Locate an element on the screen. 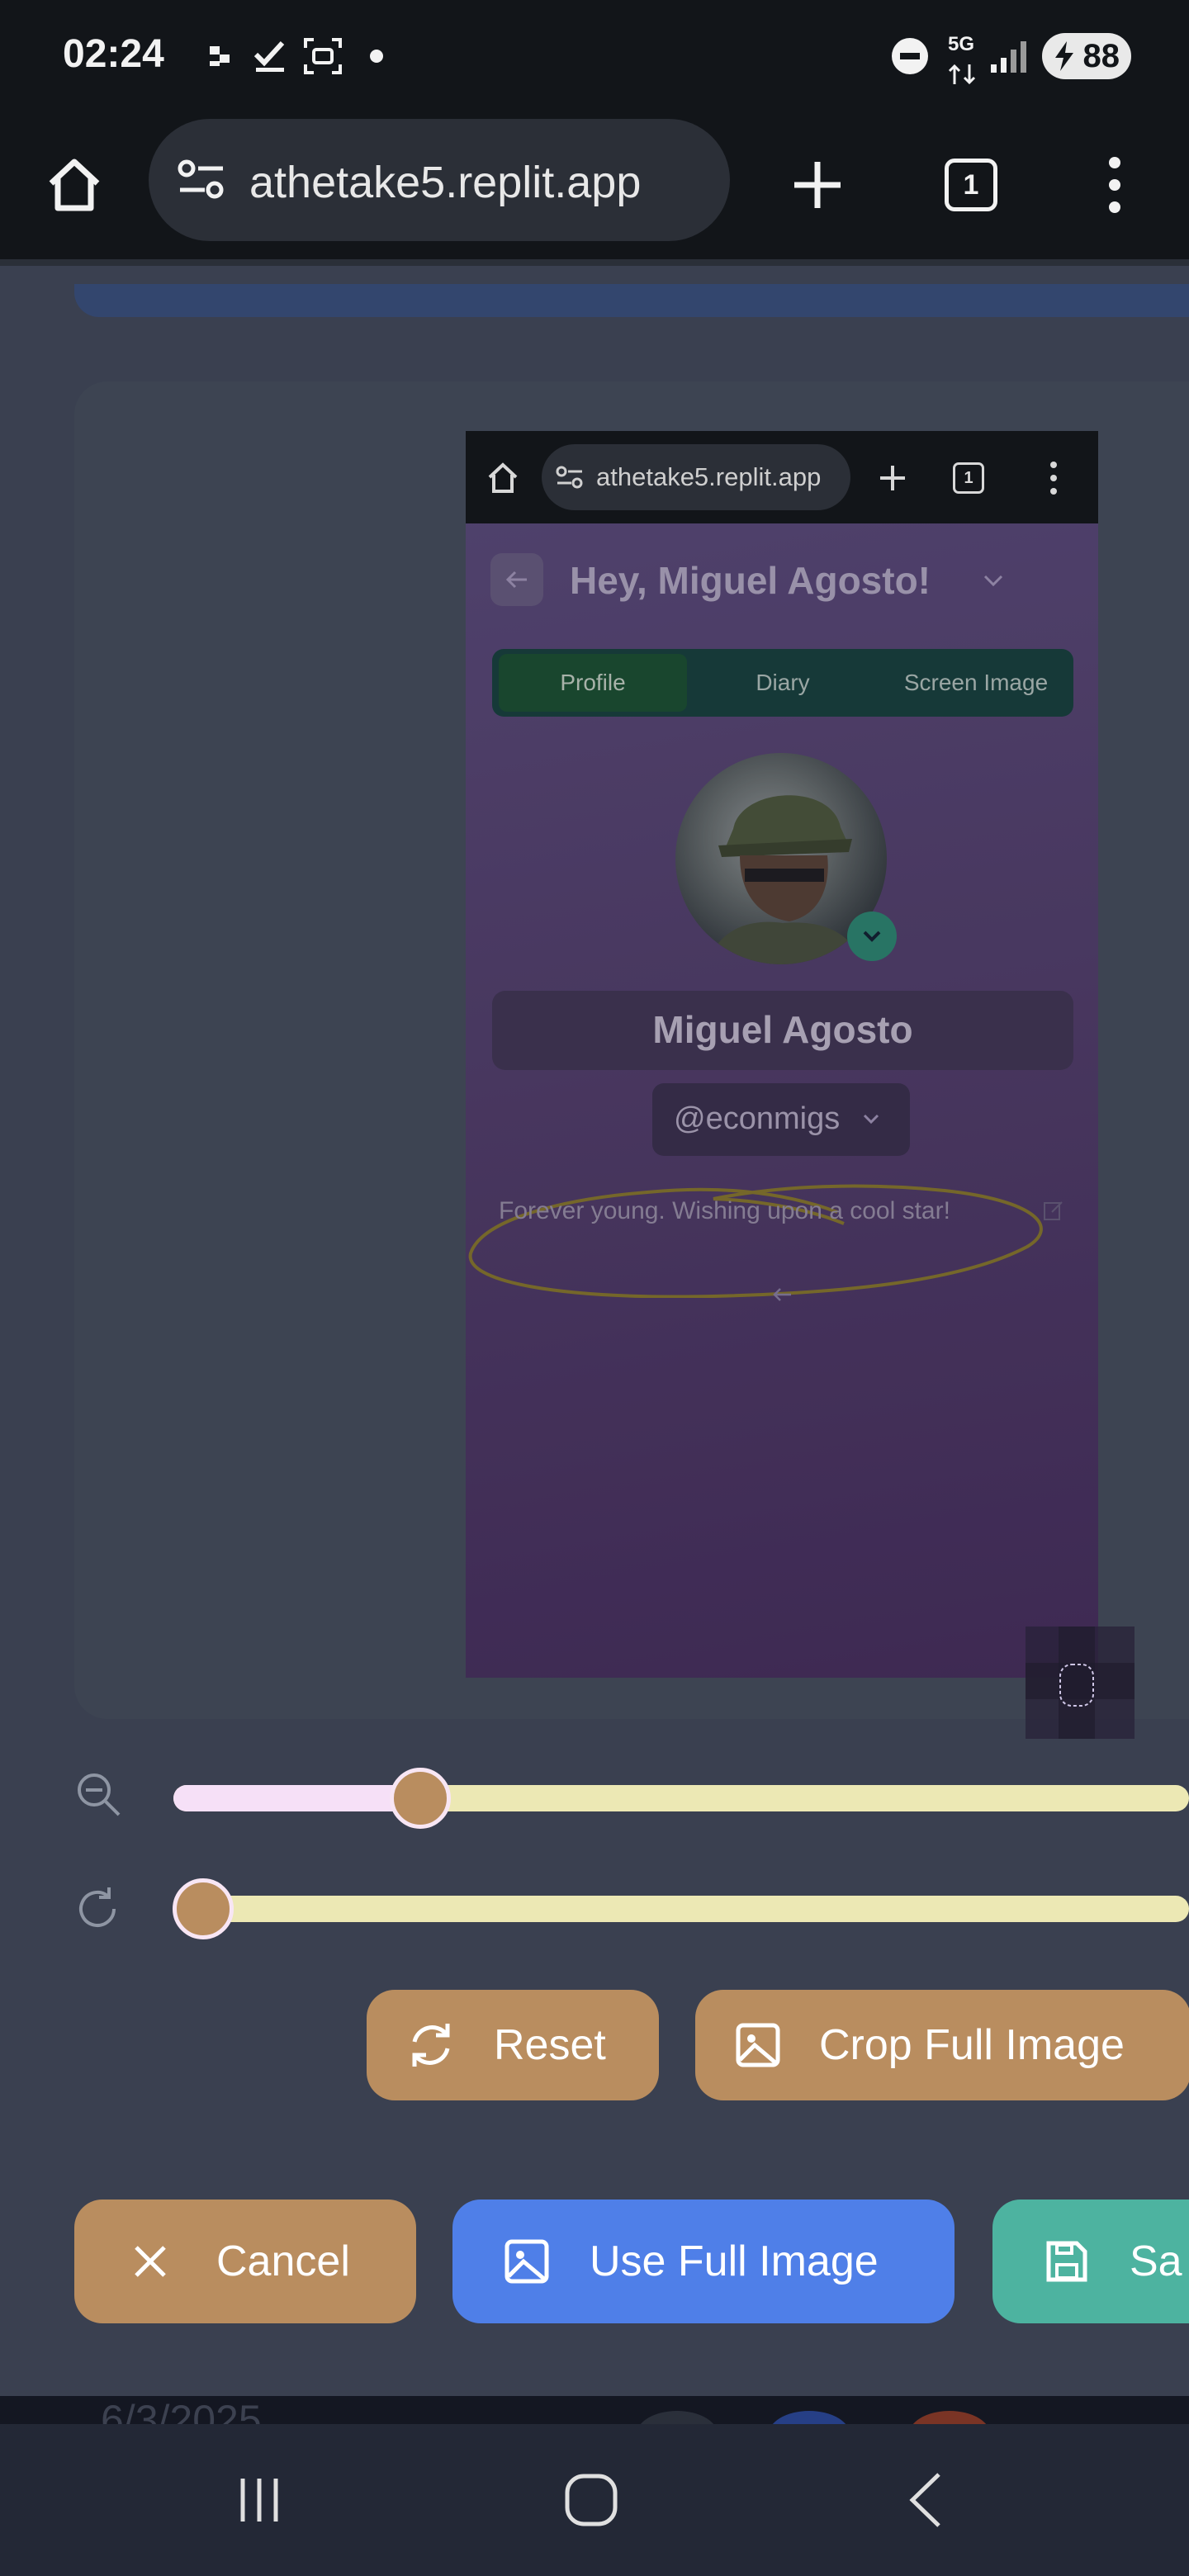 The height and width of the screenshot is (2576, 1189). site-settings-icon is located at coordinates (201, 180).